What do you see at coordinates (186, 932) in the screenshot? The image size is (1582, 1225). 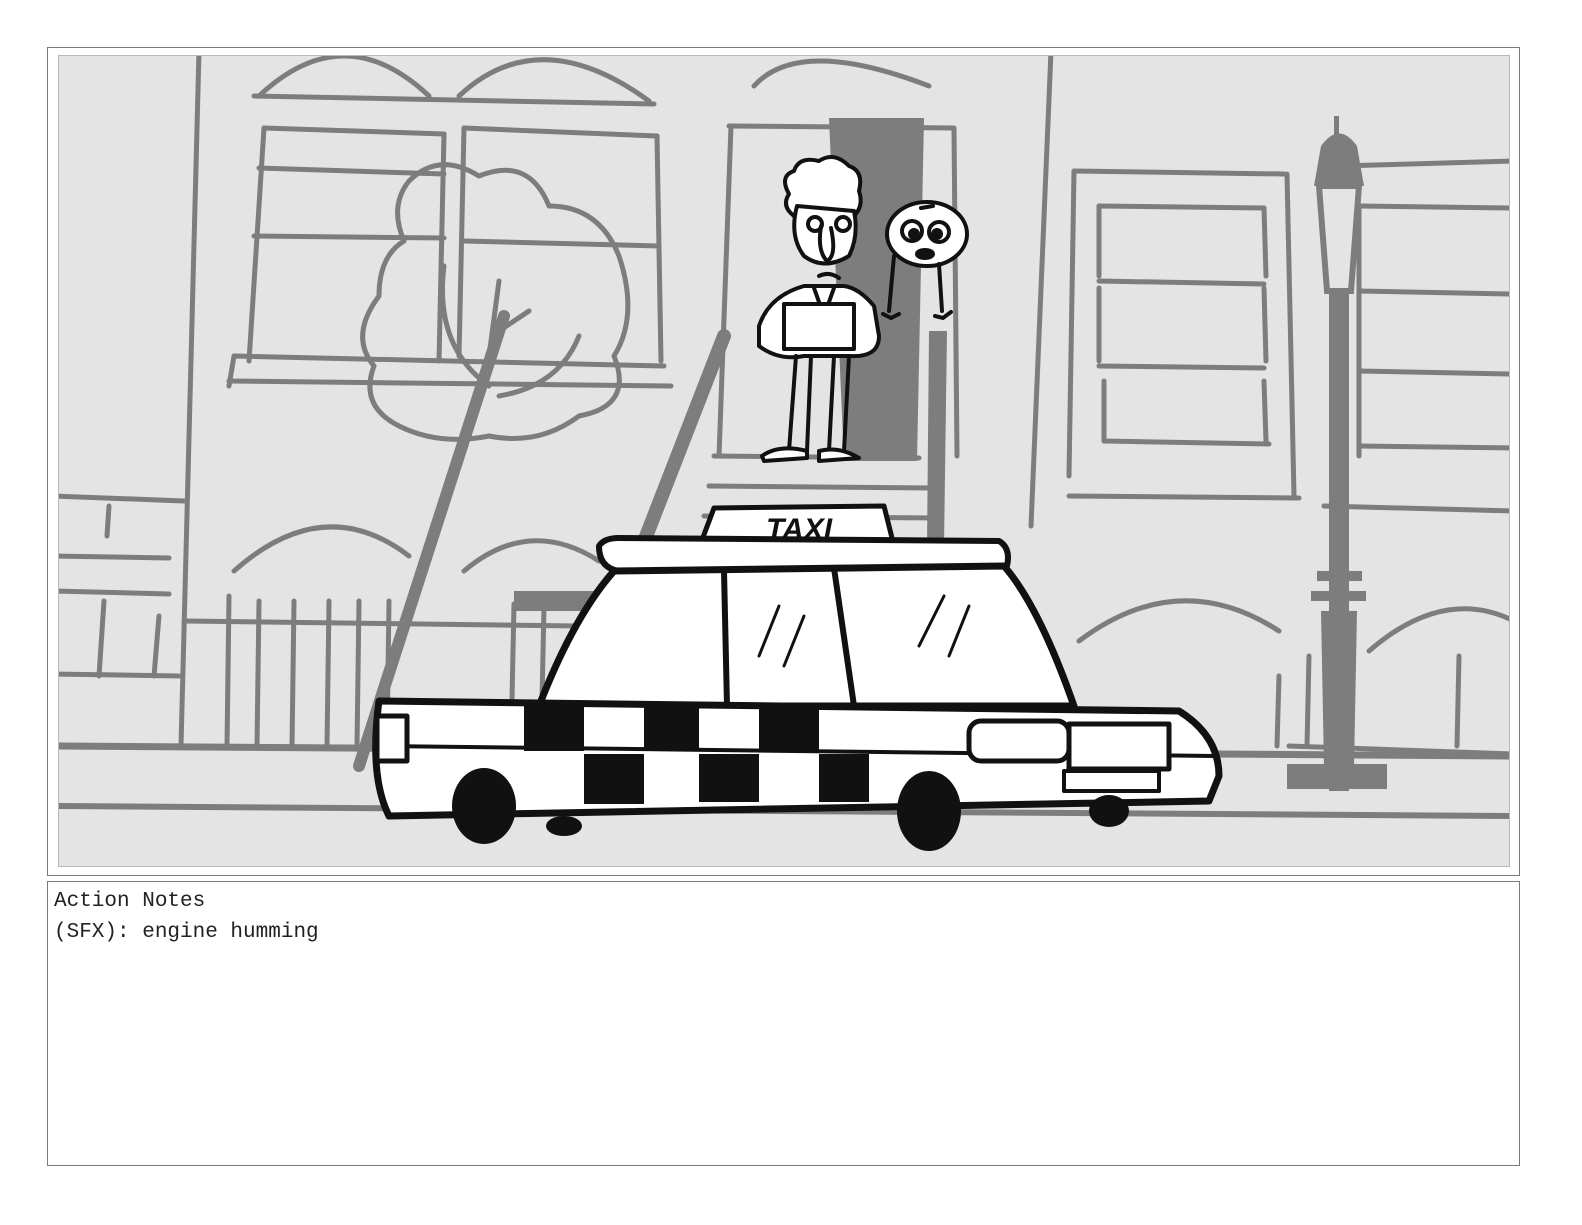 I see `action-notes-line: (SFX): engine humming` at bounding box center [186, 932].